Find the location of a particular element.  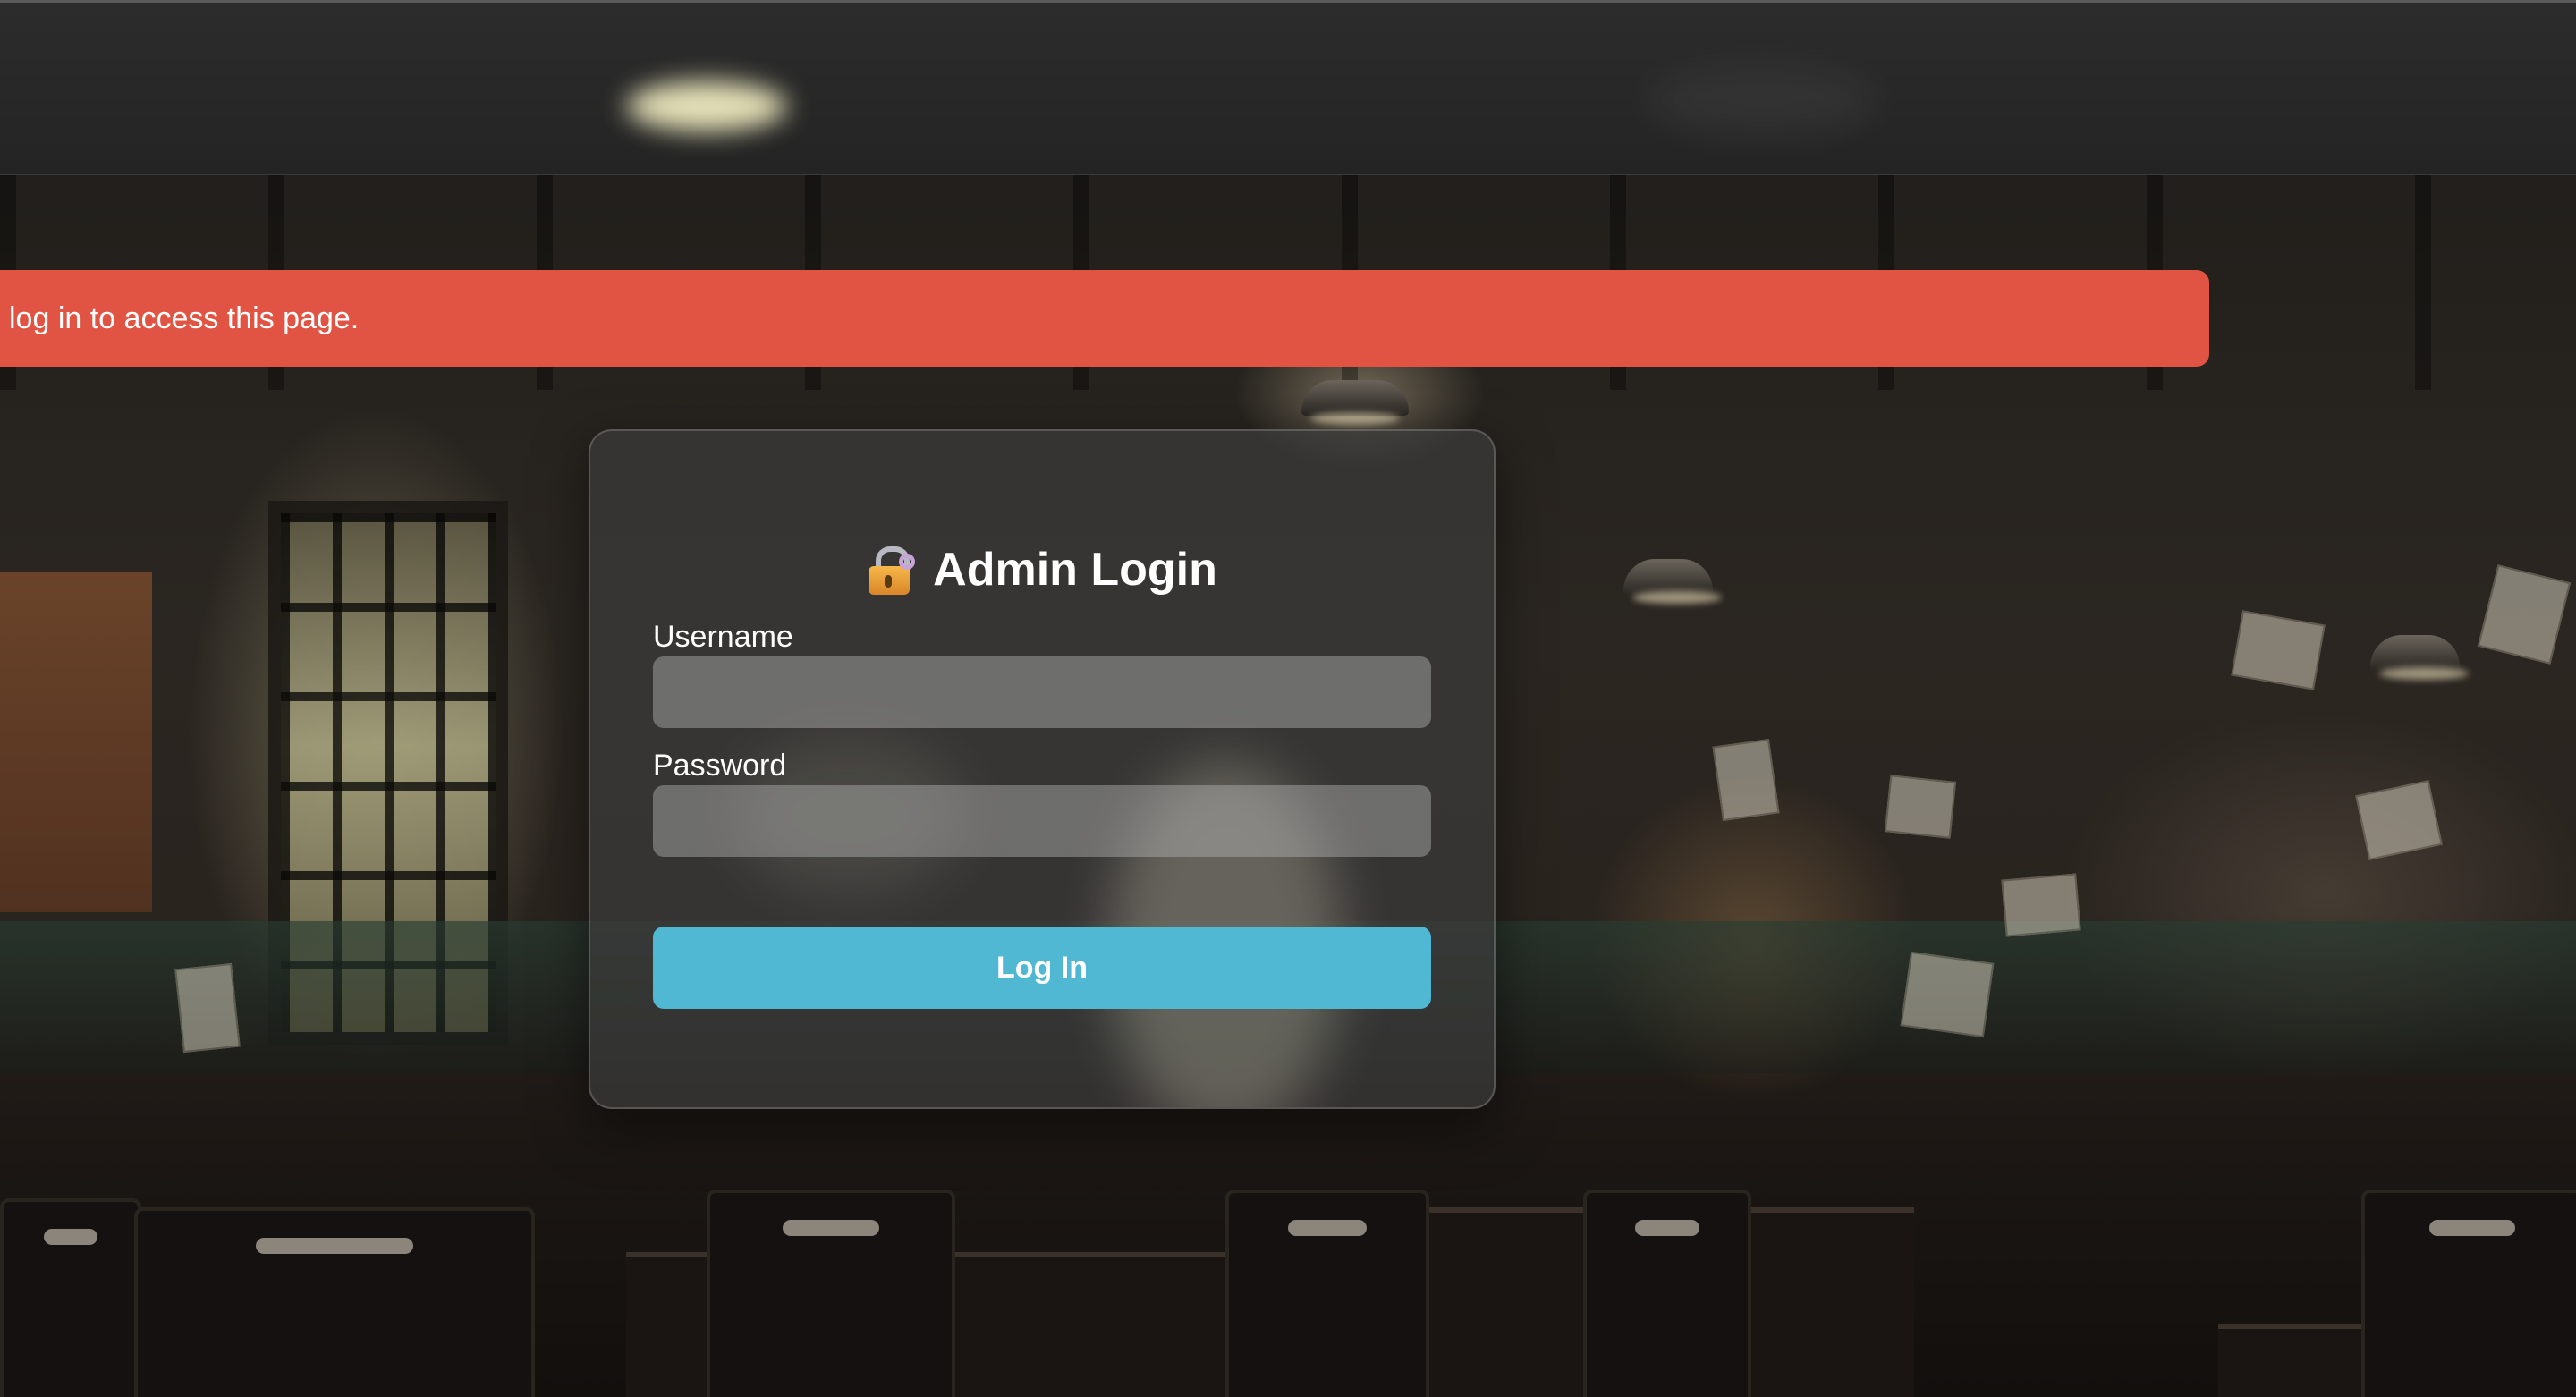

top-navbar is located at coordinates (1288, 87).